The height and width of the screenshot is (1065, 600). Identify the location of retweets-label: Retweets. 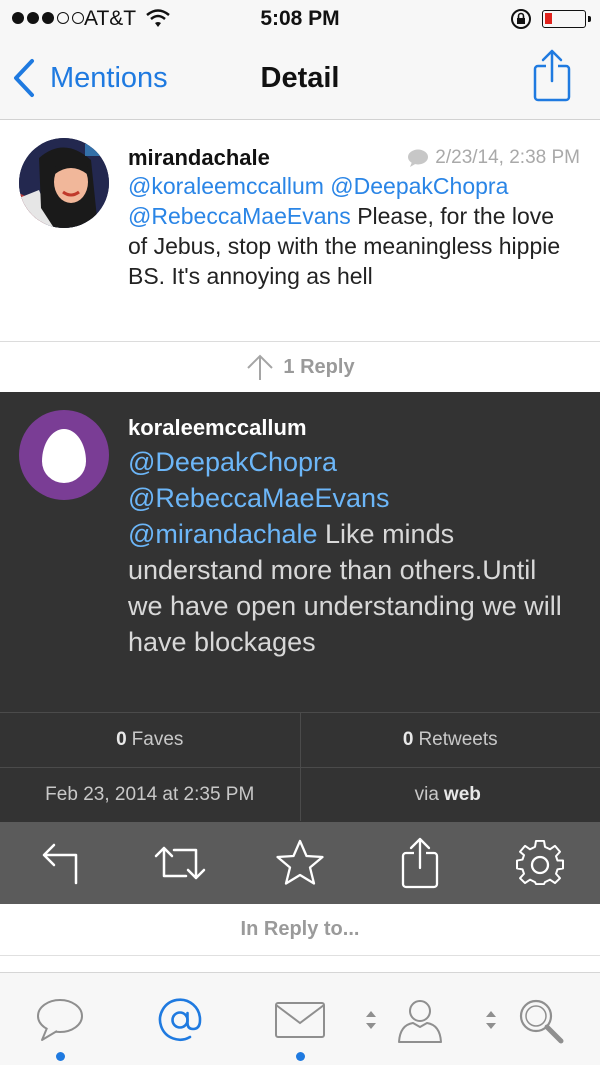
(458, 739).